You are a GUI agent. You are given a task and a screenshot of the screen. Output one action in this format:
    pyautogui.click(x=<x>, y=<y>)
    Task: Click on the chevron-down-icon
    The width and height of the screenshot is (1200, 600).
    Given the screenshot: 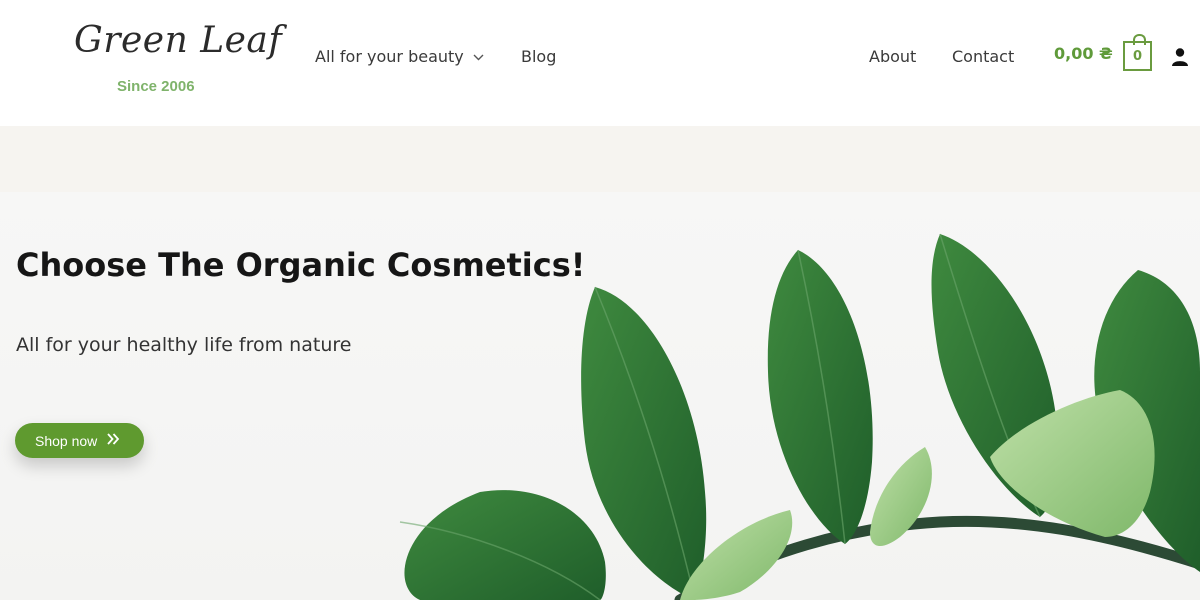 What is the action you would take?
    pyautogui.click(x=478, y=57)
    